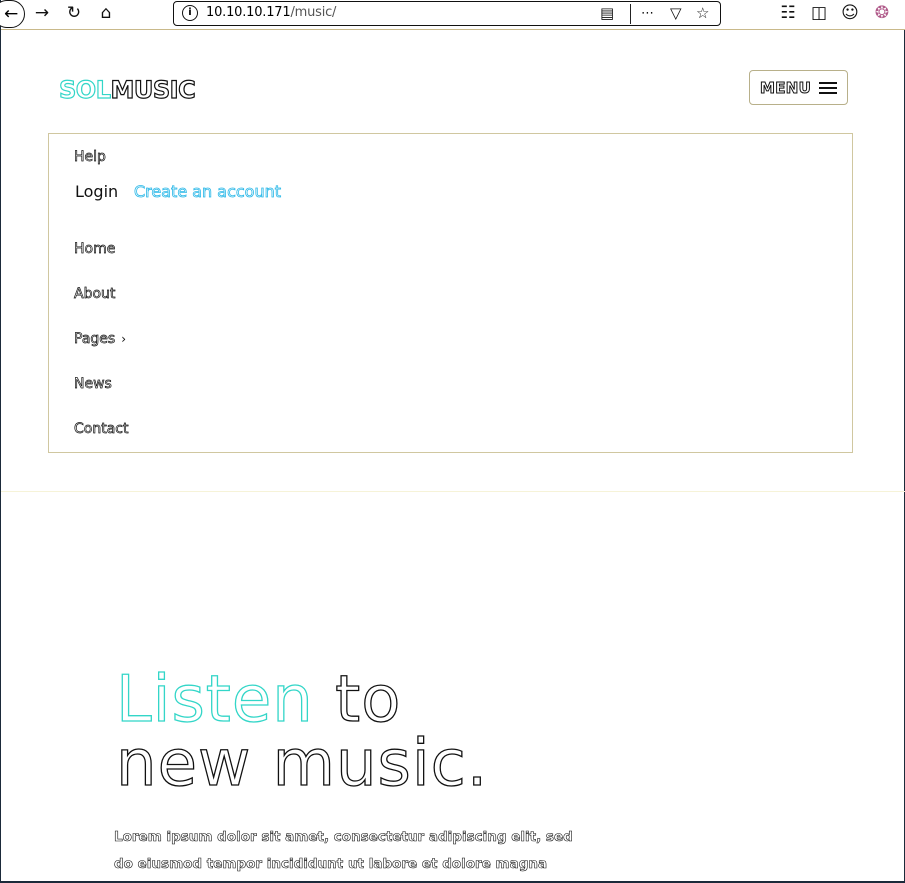  I want to click on account-icon: ☺, so click(850, 13).